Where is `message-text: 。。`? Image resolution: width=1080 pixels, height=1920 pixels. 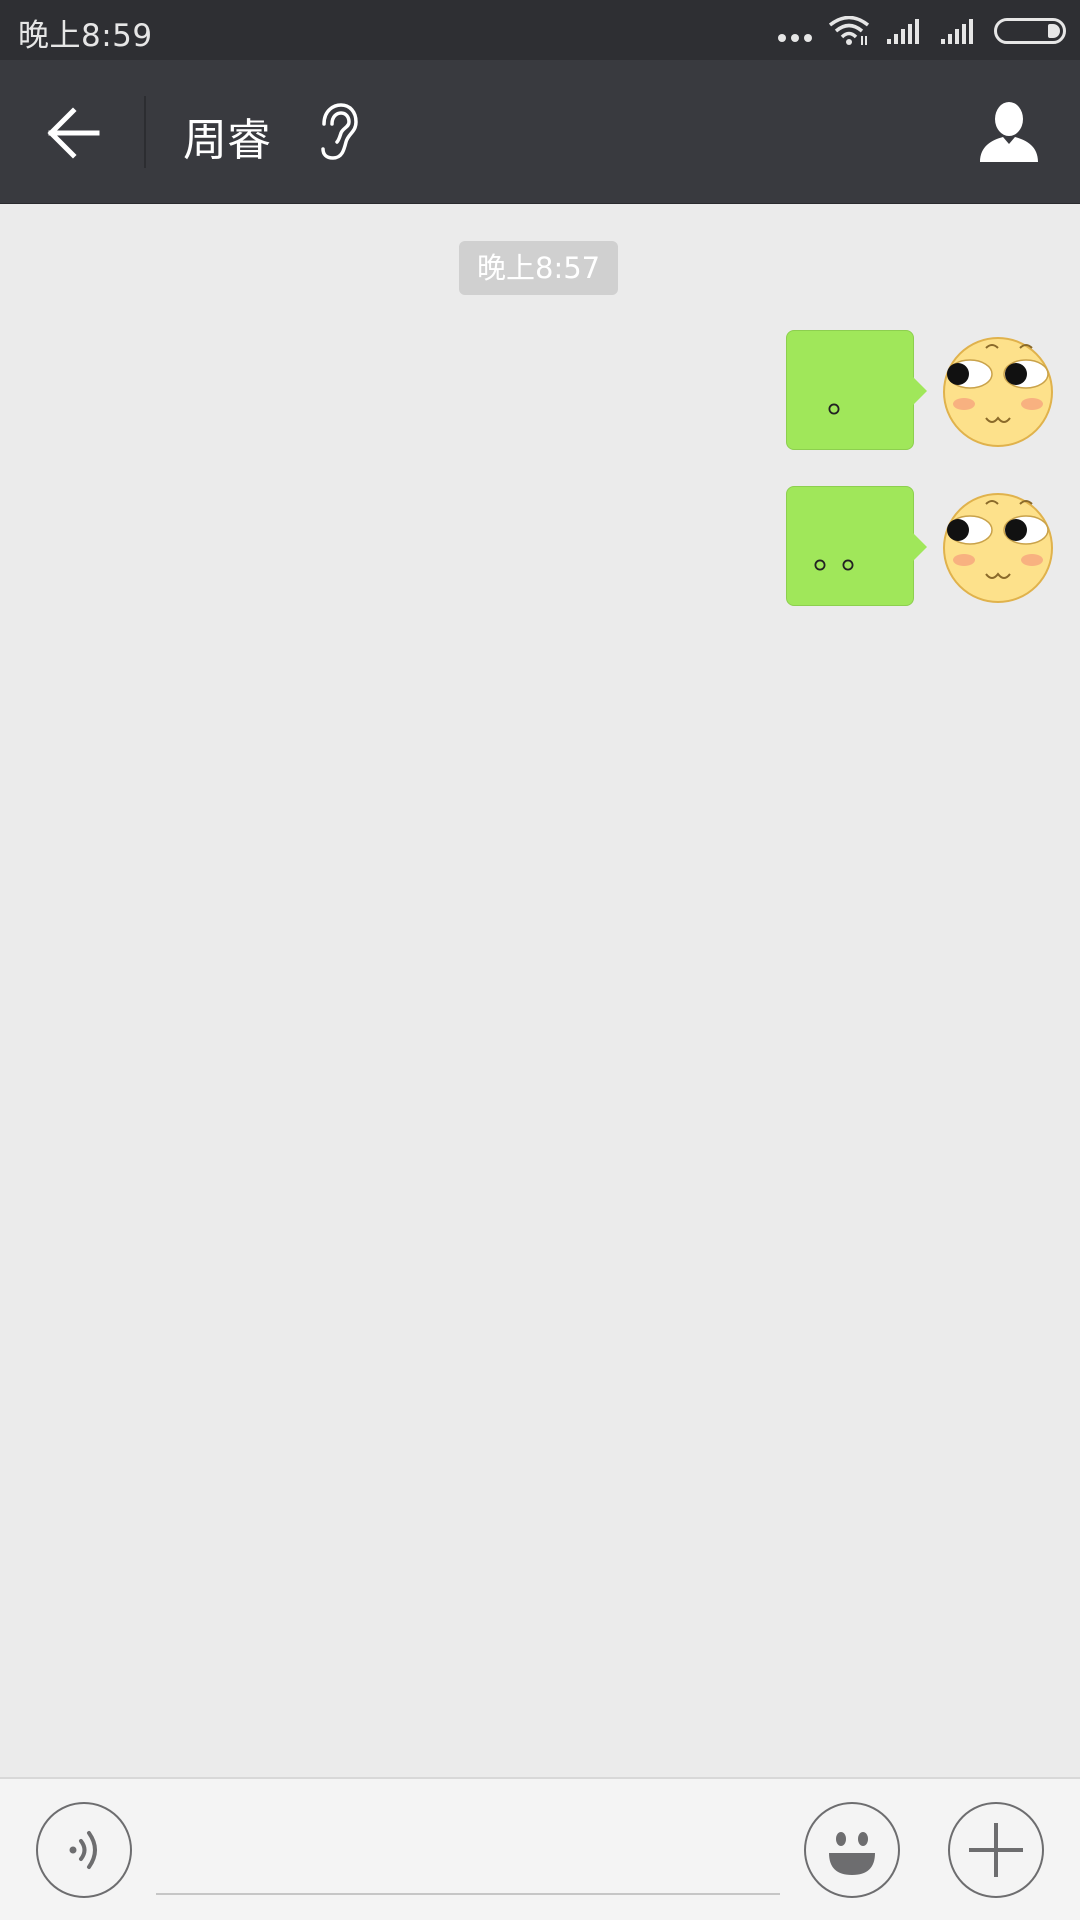 message-text: 。。 is located at coordinates (849, 556).